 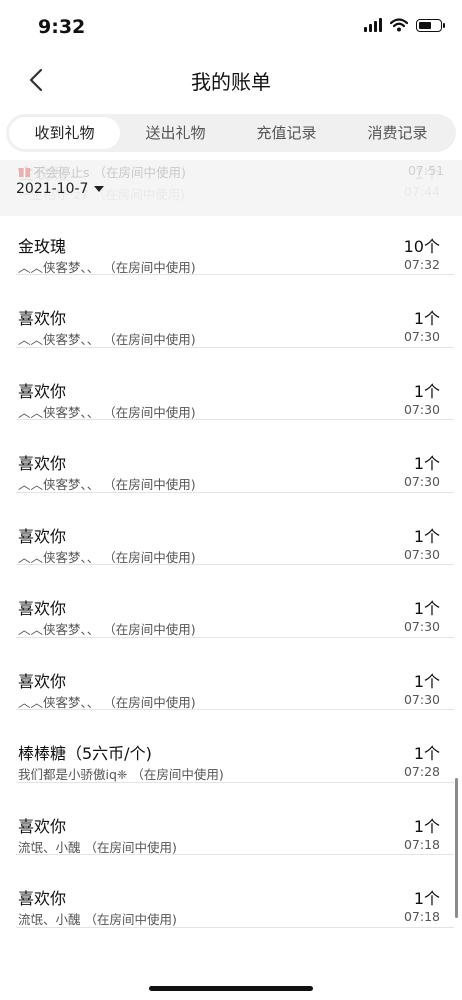 What do you see at coordinates (52, 189) in the screenshot?
I see `date-label: 2021-10-7` at bounding box center [52, 189].